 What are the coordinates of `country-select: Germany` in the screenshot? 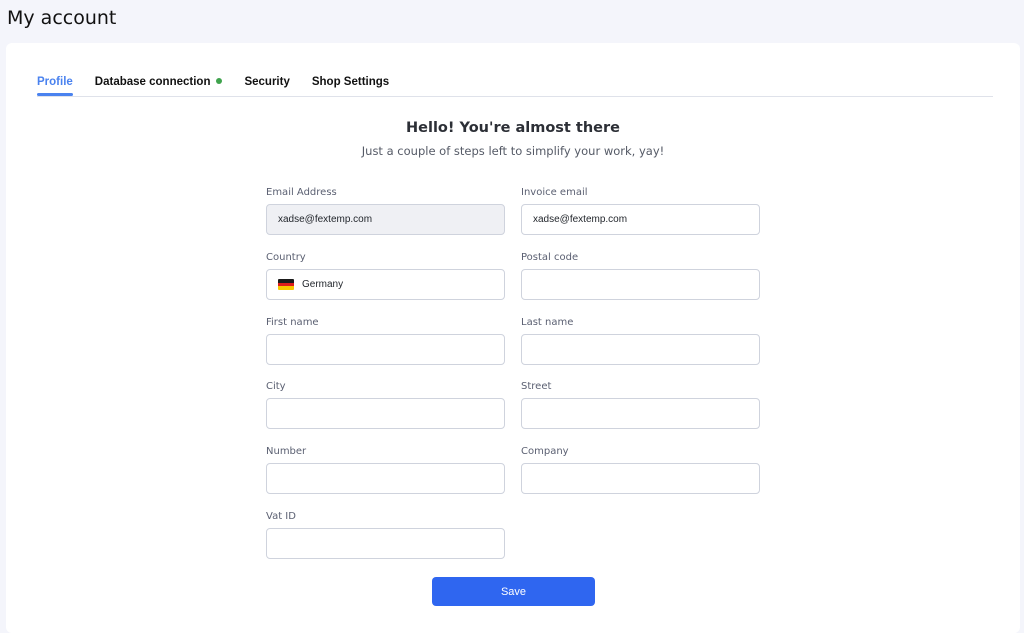 It's located at (385, 284).